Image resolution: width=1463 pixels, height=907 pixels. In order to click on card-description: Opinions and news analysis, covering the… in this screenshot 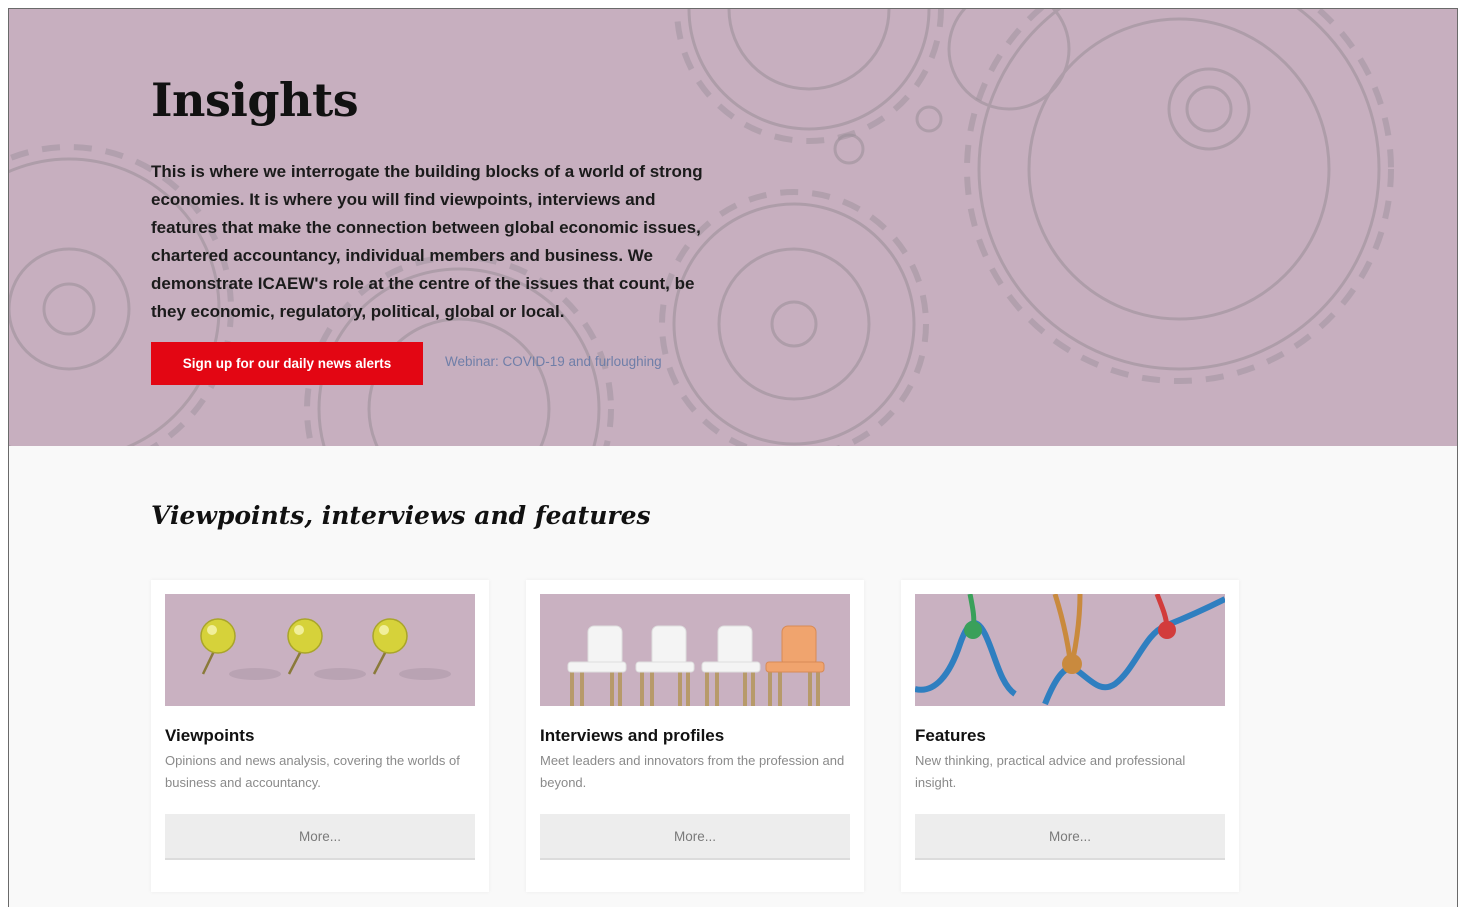, I will do `click(312, 771)`.